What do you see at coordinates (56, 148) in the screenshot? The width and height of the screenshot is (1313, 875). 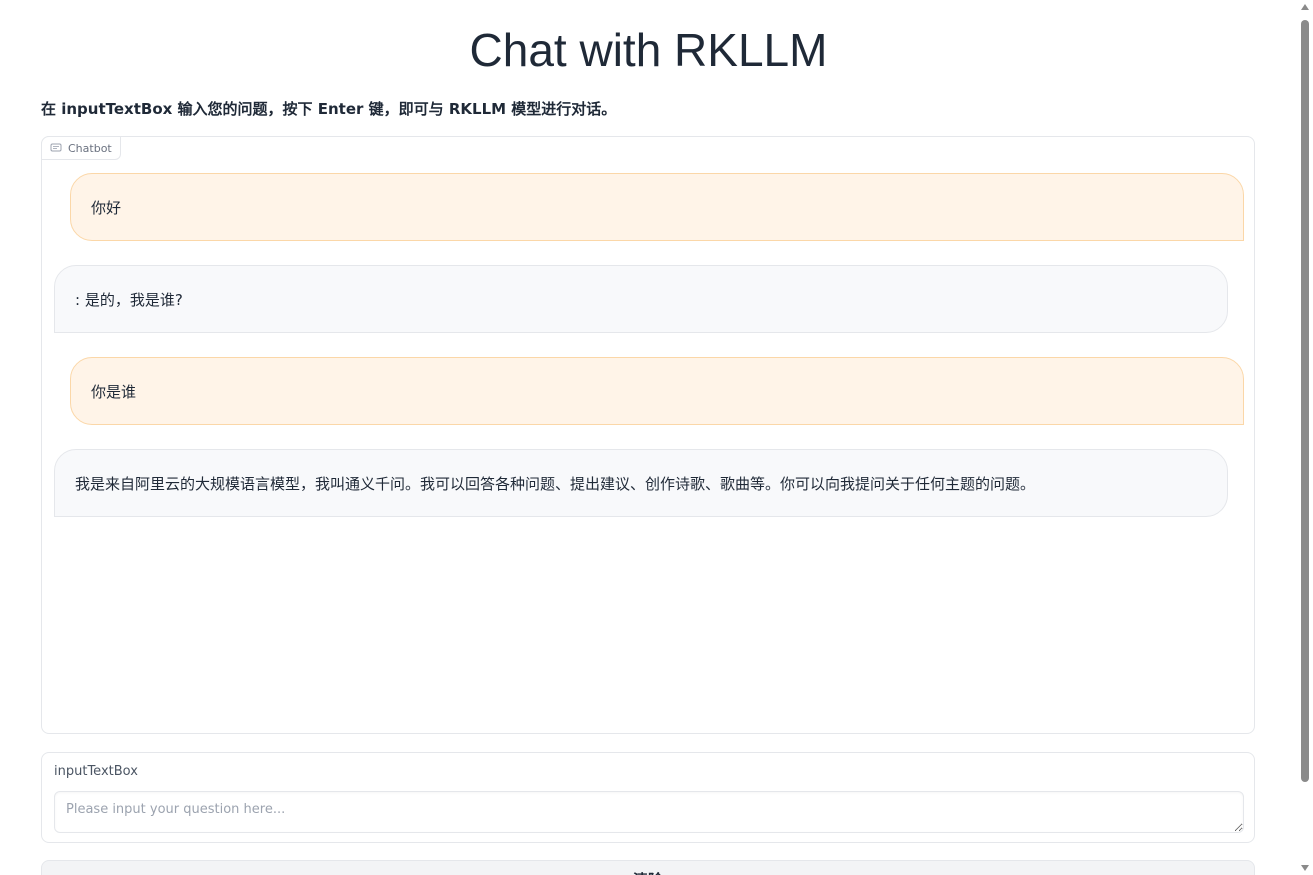 I see `chat-bubble-icon` at bounding box center [56, 148].